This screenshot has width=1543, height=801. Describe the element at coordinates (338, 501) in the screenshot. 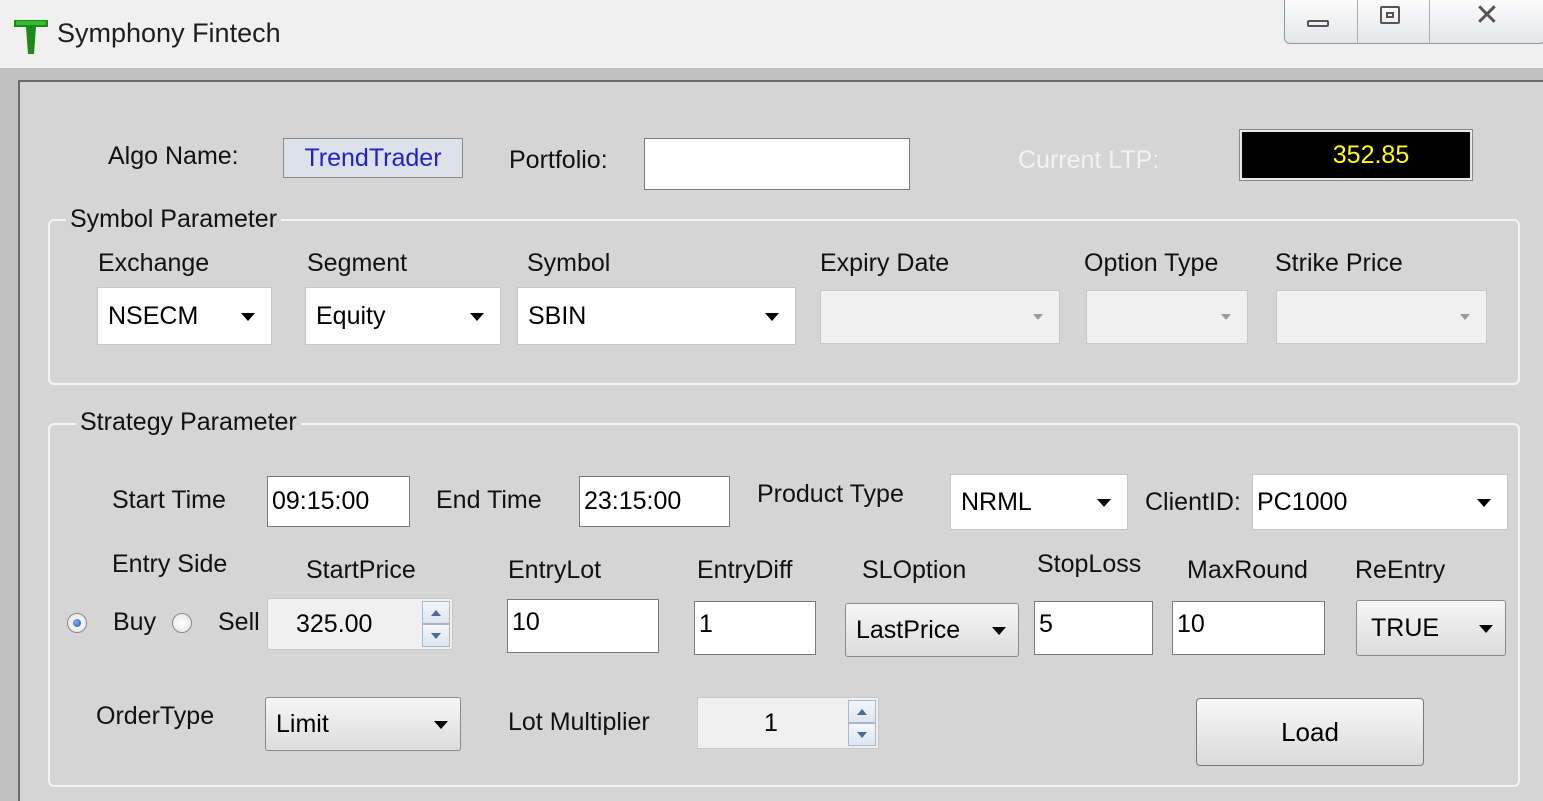

I see `start-time-input: 09:15:00` at that location.